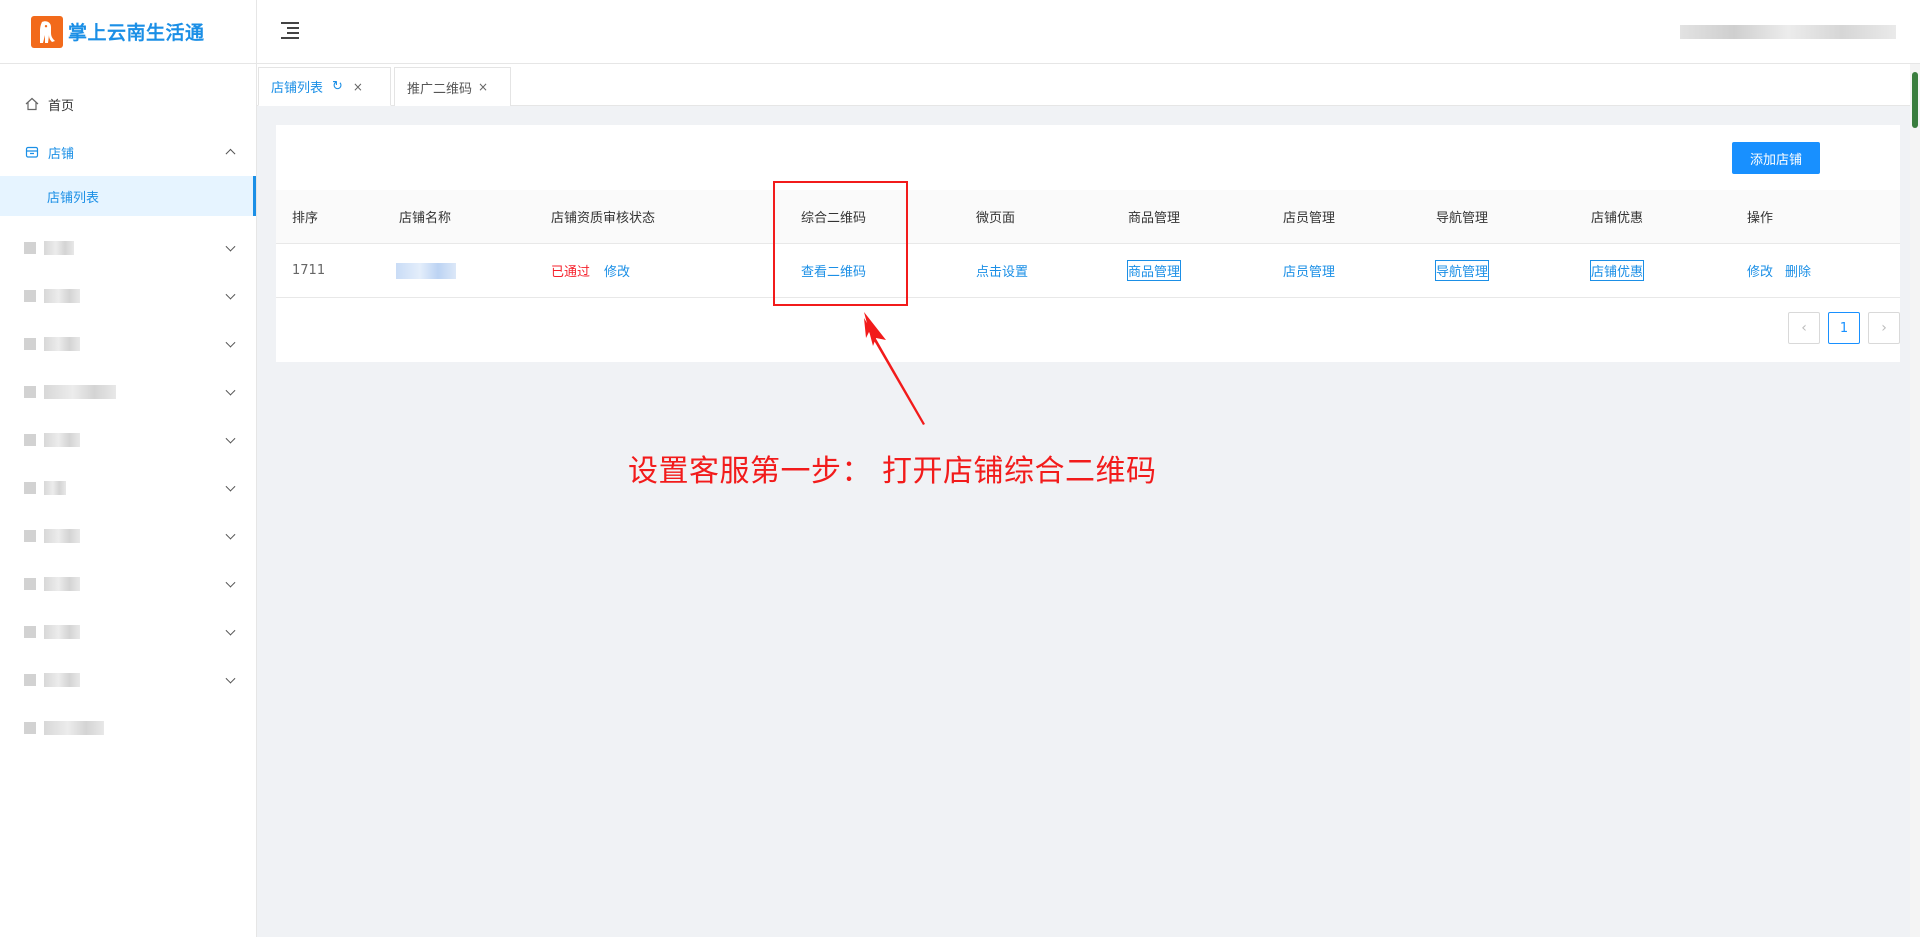  What do you see at coordinates (305, 218) in the screenshot?
I see `col-header-order: 排序` at bounding box center [305, 218].